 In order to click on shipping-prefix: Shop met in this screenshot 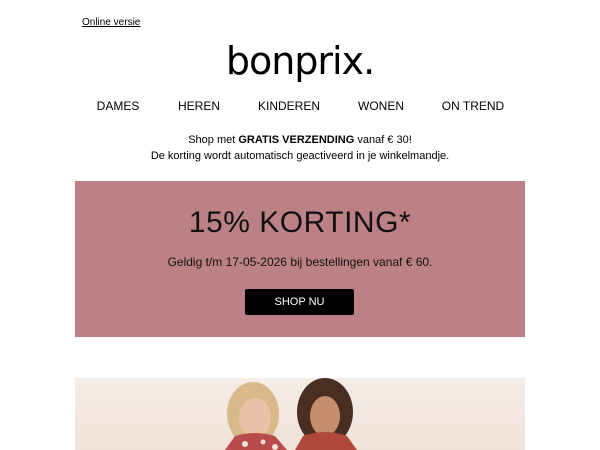, I will do `click(213, 140)`.